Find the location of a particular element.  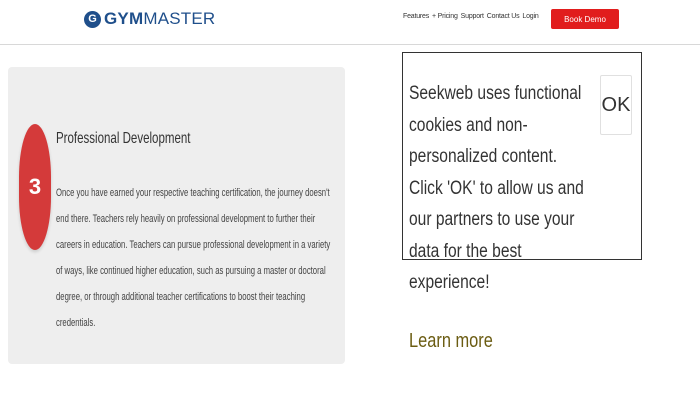

book-demo-button: Book Demo is located at coordinates (585, 19).